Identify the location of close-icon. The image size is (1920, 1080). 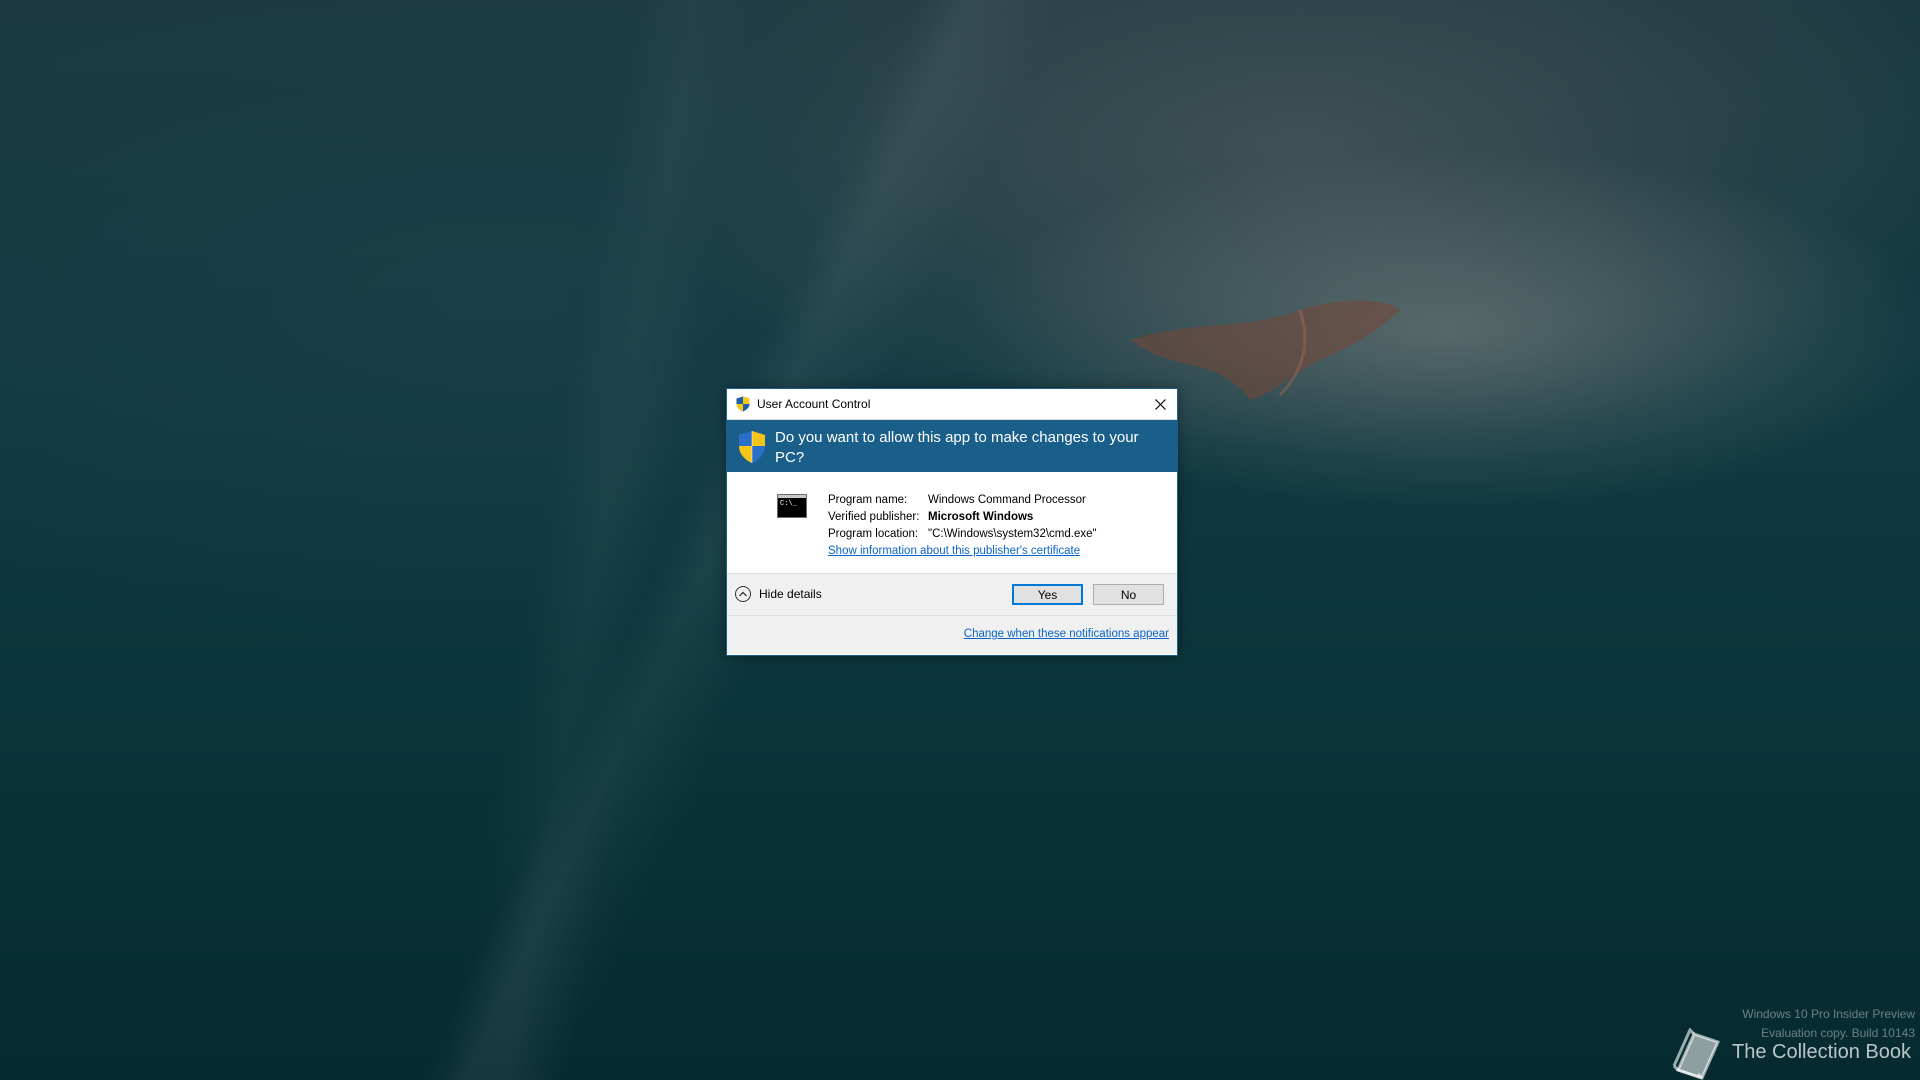
(1160, 404).